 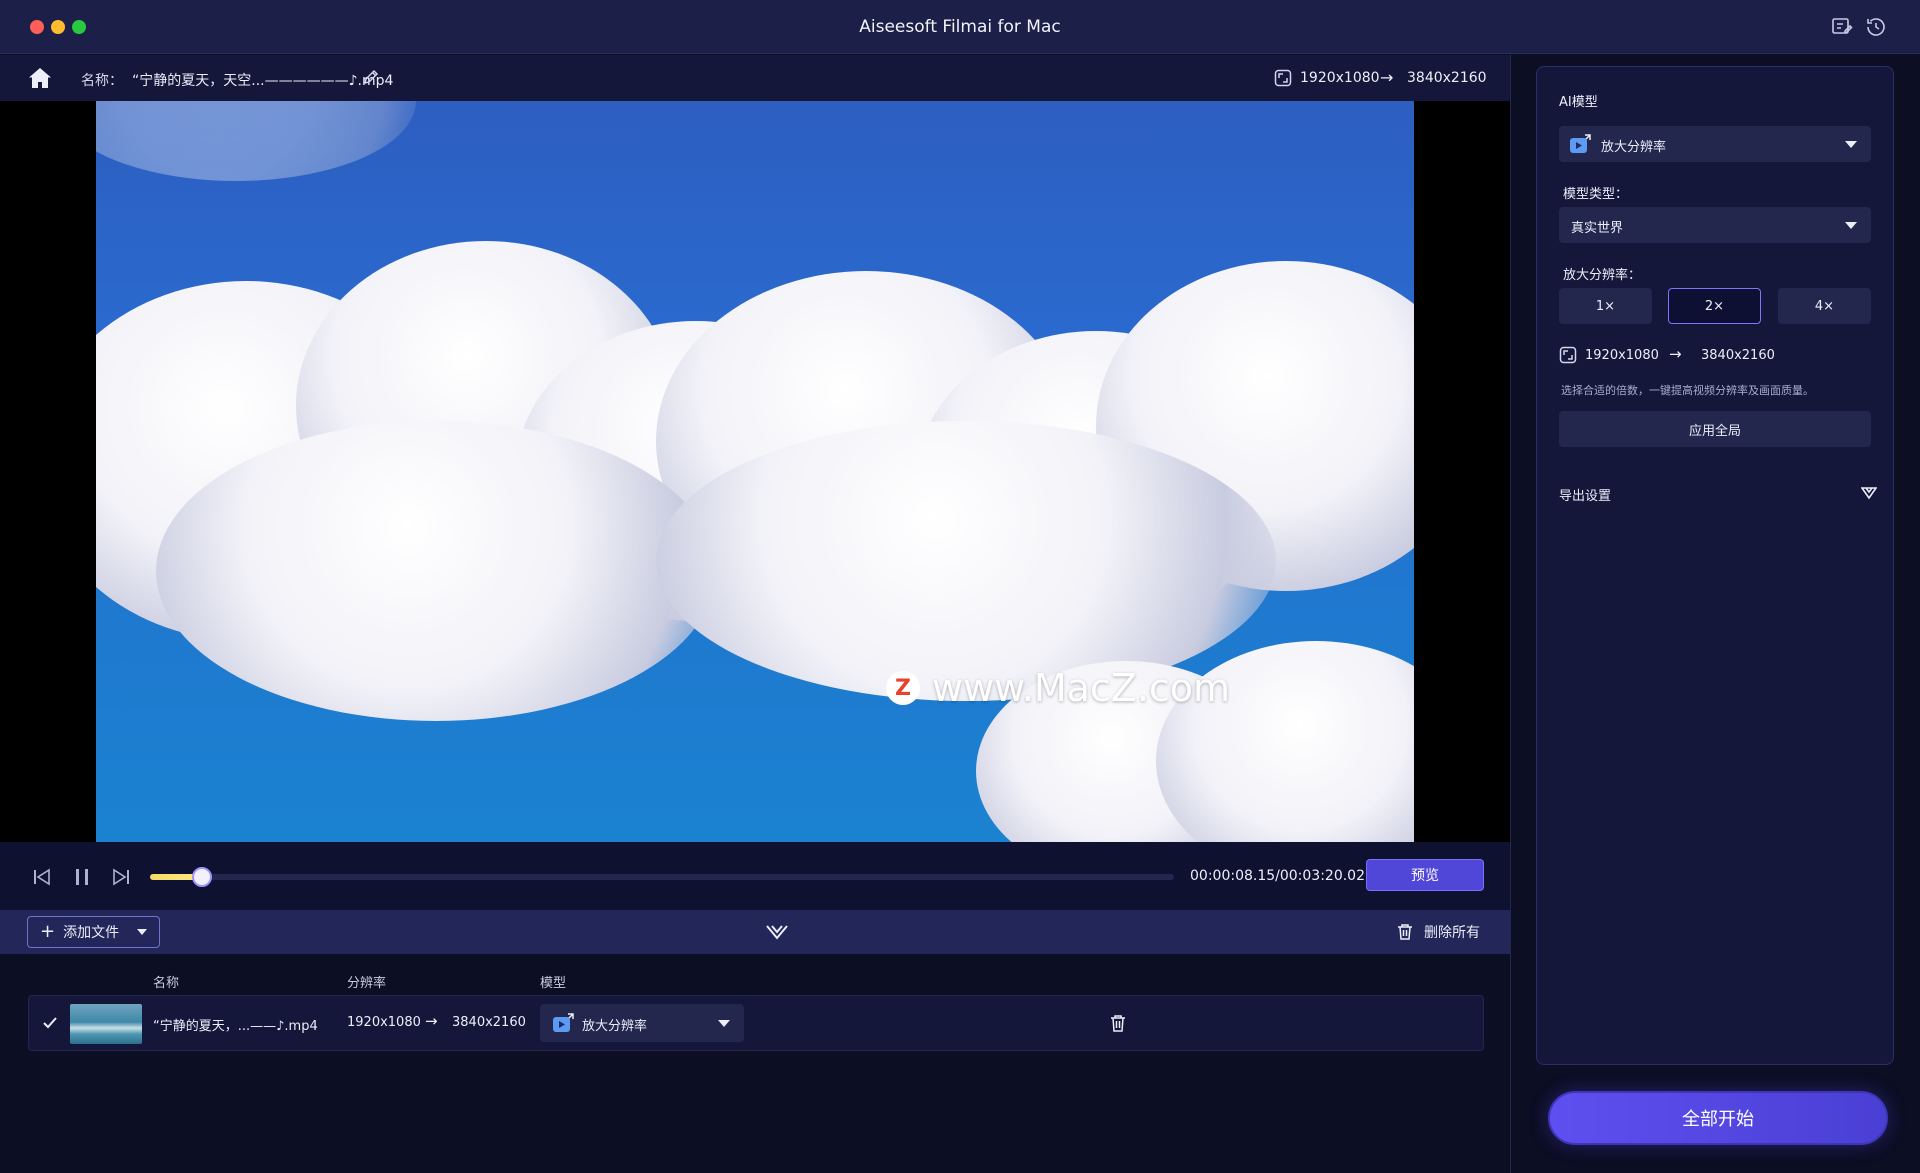 I want to click on file-toolbar: + 添加文件 删除所有, so click(x=755, y=932).